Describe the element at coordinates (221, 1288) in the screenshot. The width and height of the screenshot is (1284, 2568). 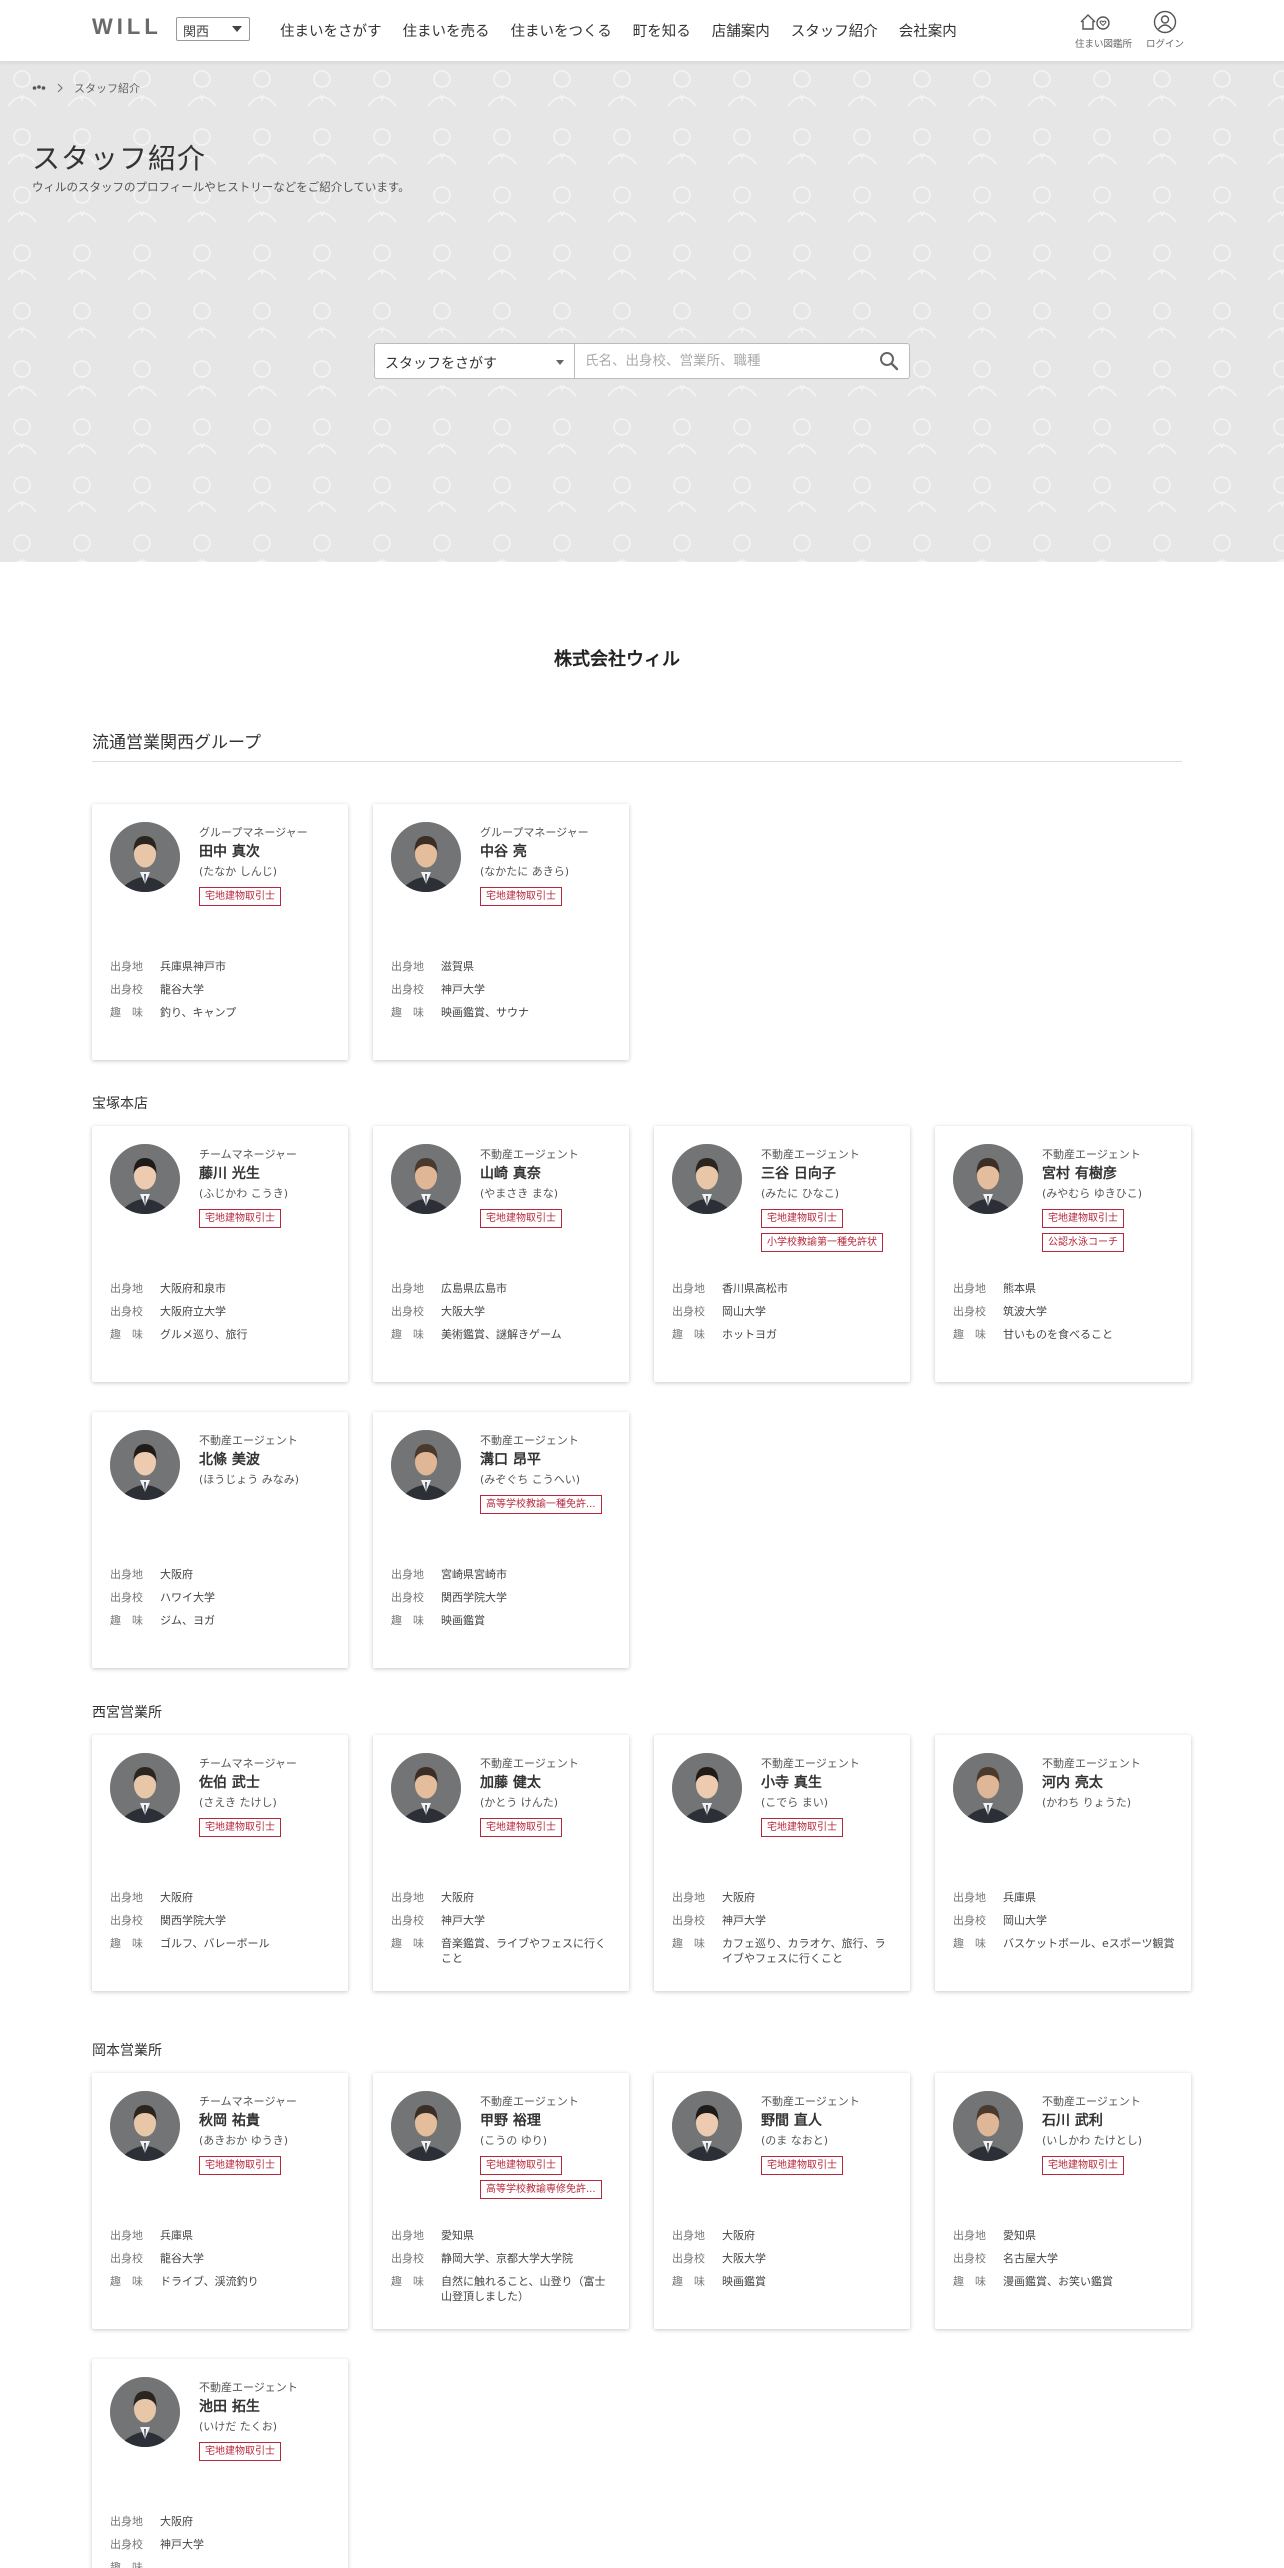
I see `staff-info-row-birthplace: 出身地 大阪府和泉市` at that location.